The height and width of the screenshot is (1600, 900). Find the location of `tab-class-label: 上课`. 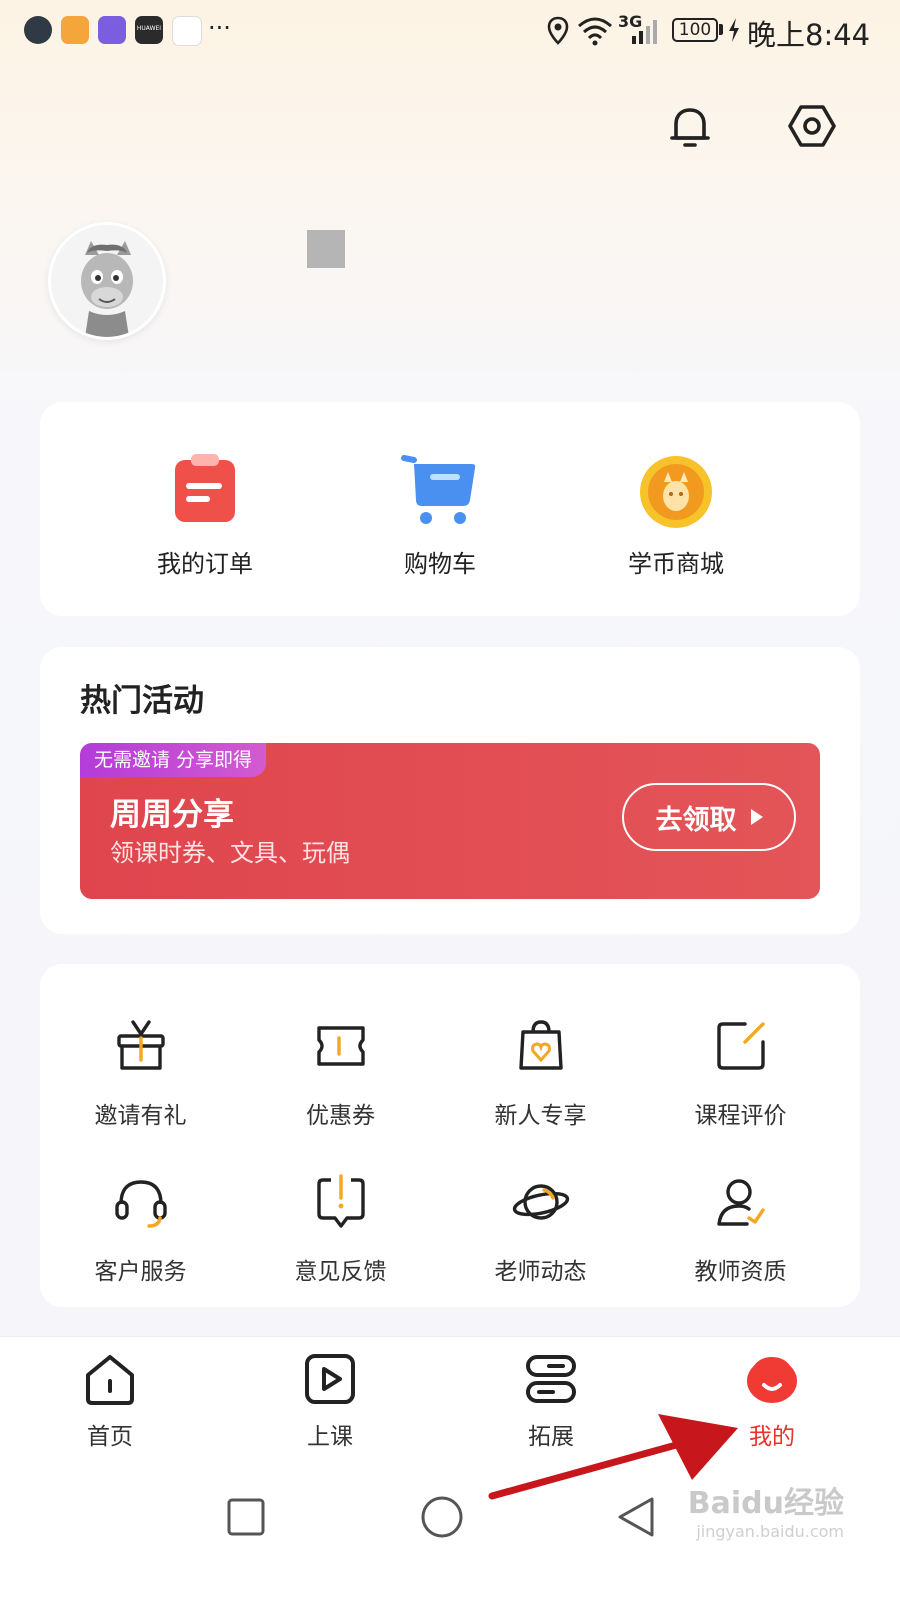

tab-class-label: 上课 is located at coordinates (330, 1437).